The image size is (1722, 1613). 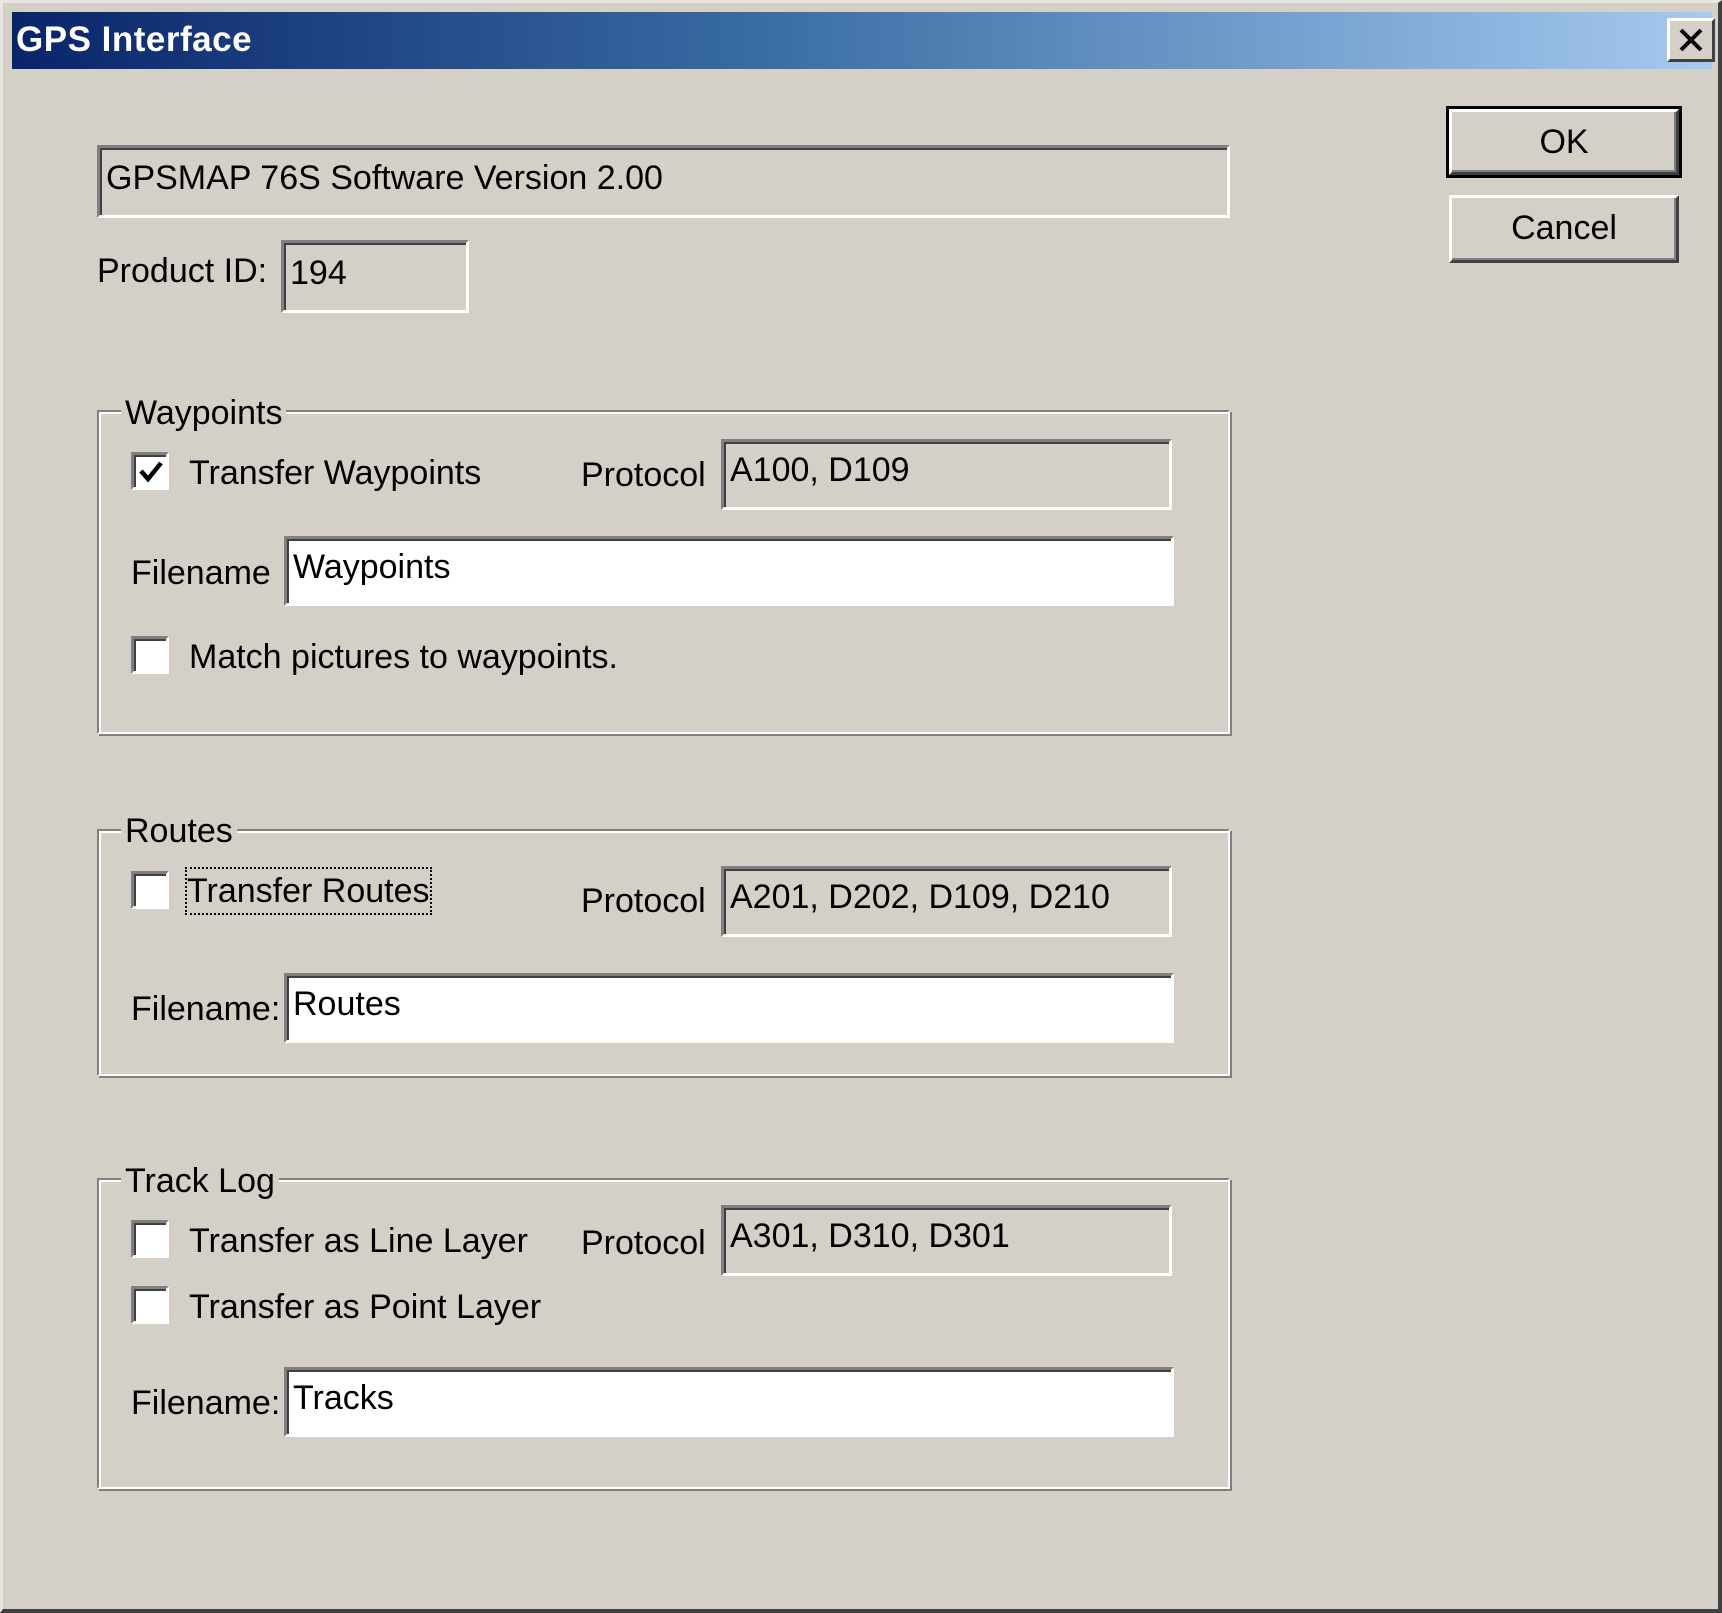 What do you see at coordinates (206, 1009) in the screenshot?
I see `routes-filename-label: Filename:` at bounding box center [206, 1009].